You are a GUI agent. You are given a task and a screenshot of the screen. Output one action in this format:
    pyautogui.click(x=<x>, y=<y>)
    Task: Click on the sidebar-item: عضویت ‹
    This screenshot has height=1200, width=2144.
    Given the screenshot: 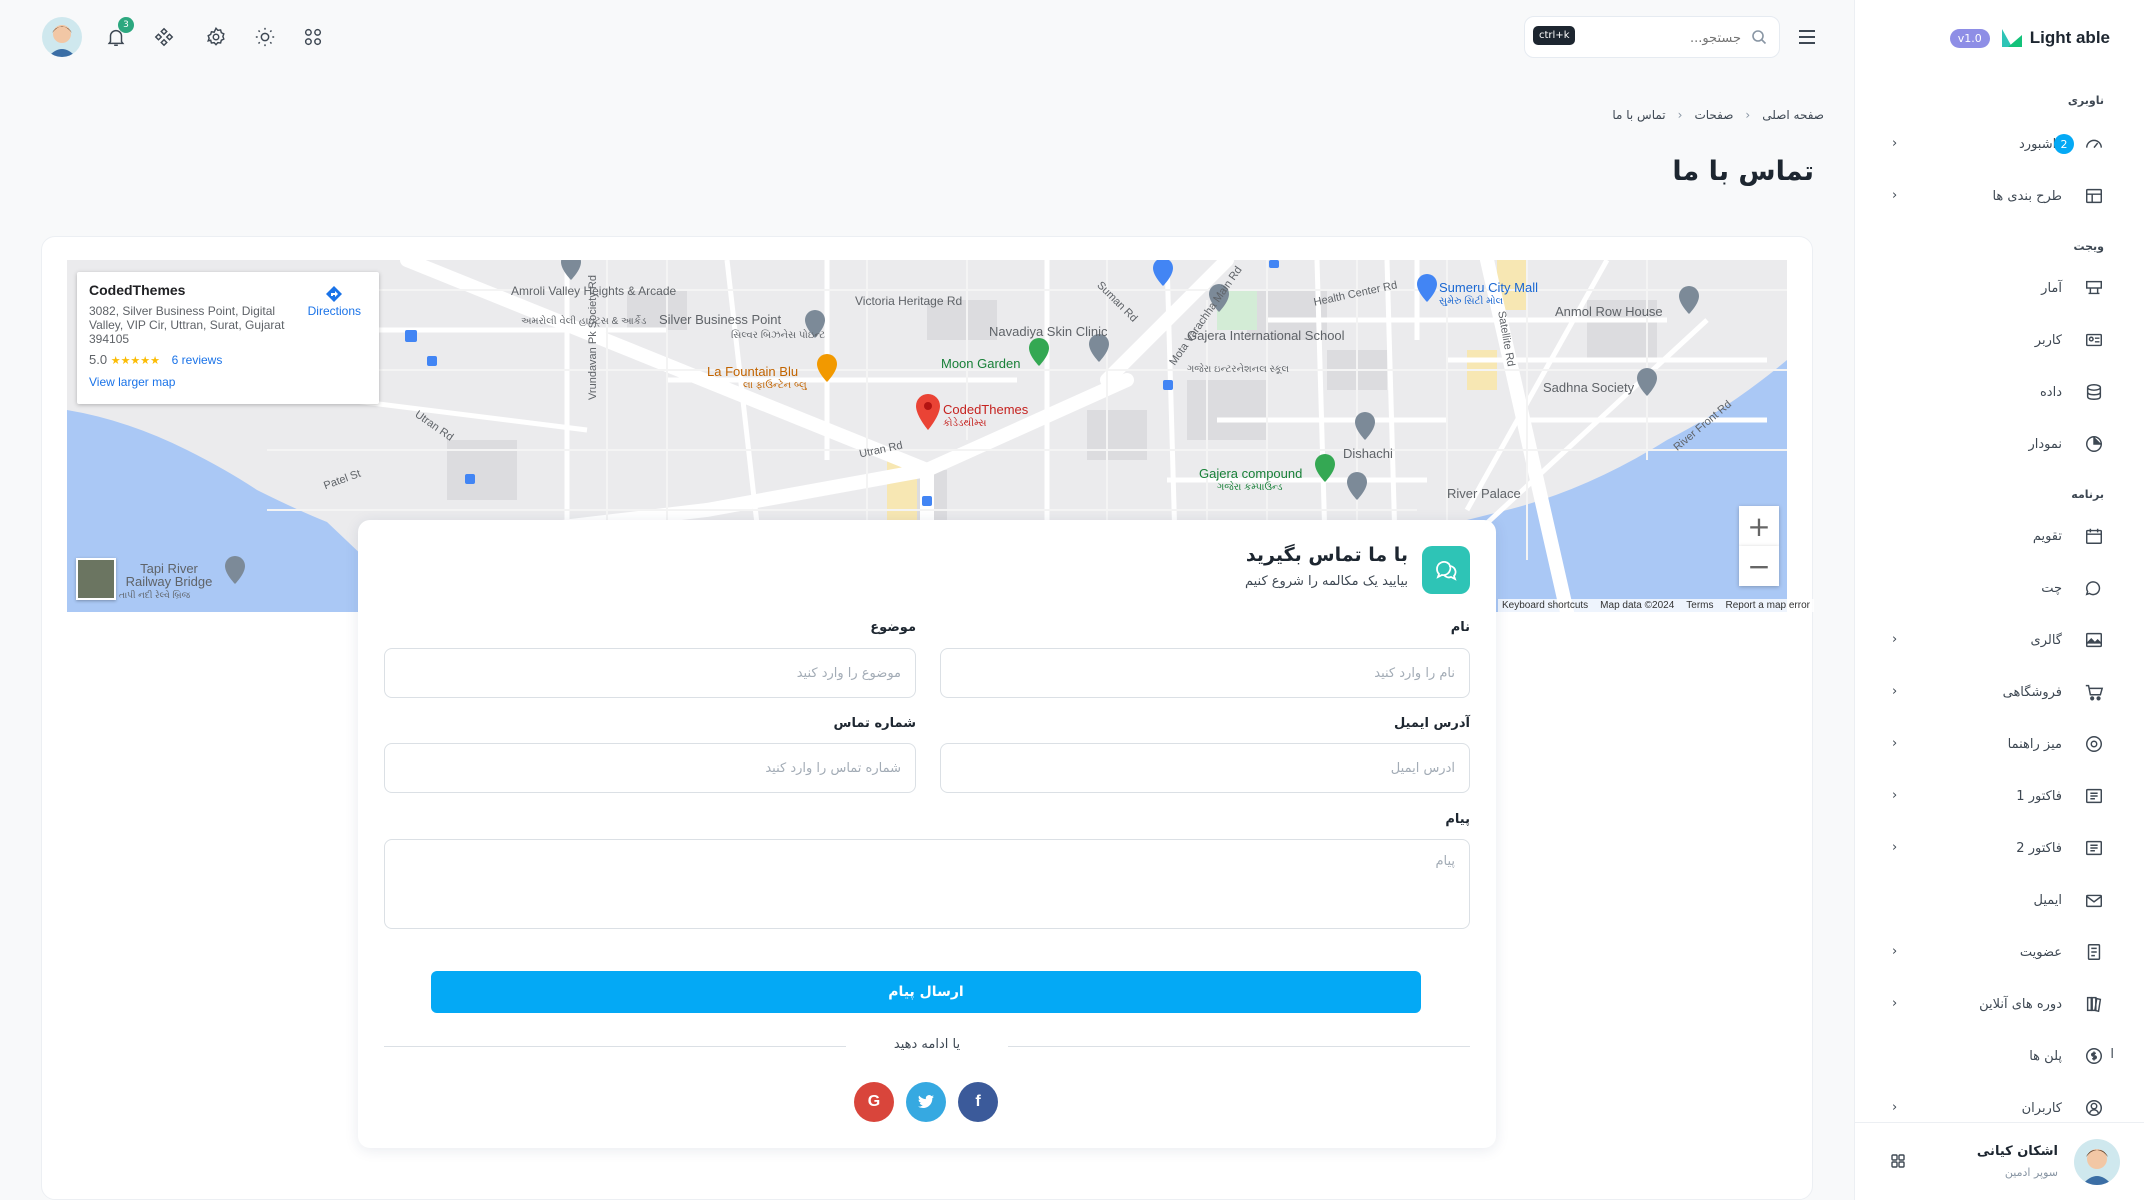 What is the action you would take?
    pyautogui.click(x=1999, y=952)
    